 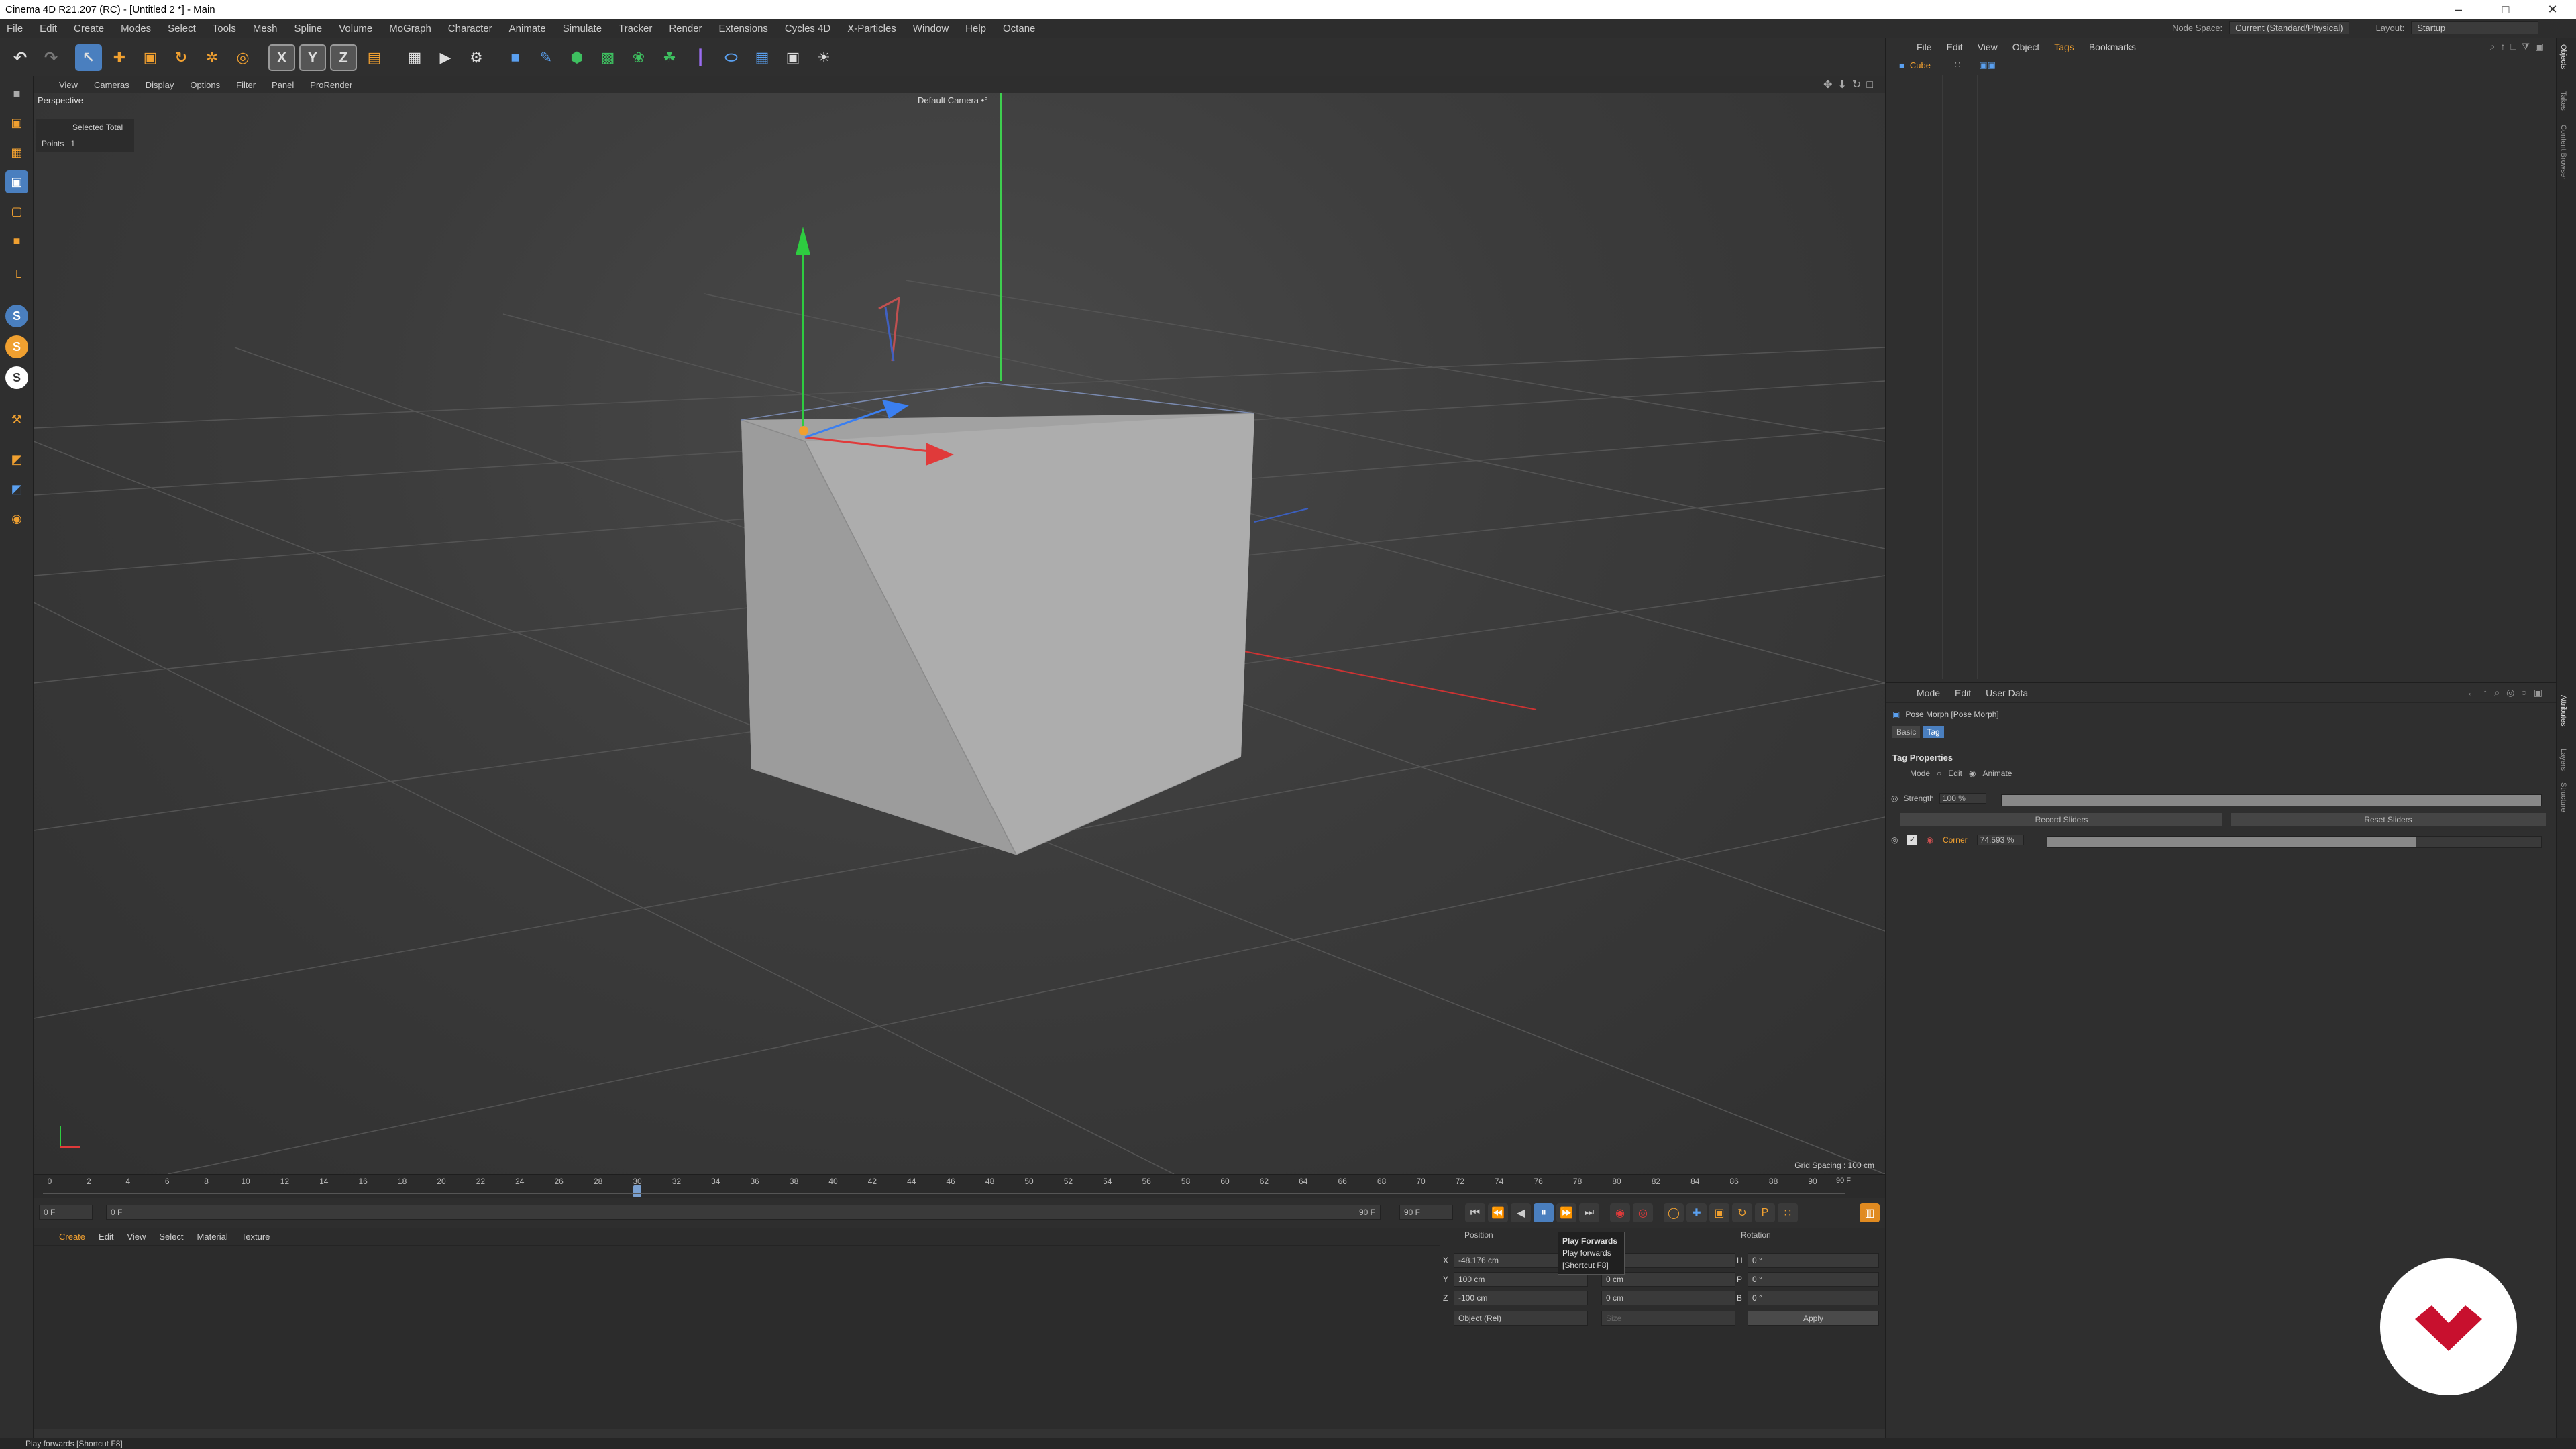 What do you see at coordinates (119, 57) in the screenshot?
I see `move-tool-icon: ✚` at bounding box center [119, 57].